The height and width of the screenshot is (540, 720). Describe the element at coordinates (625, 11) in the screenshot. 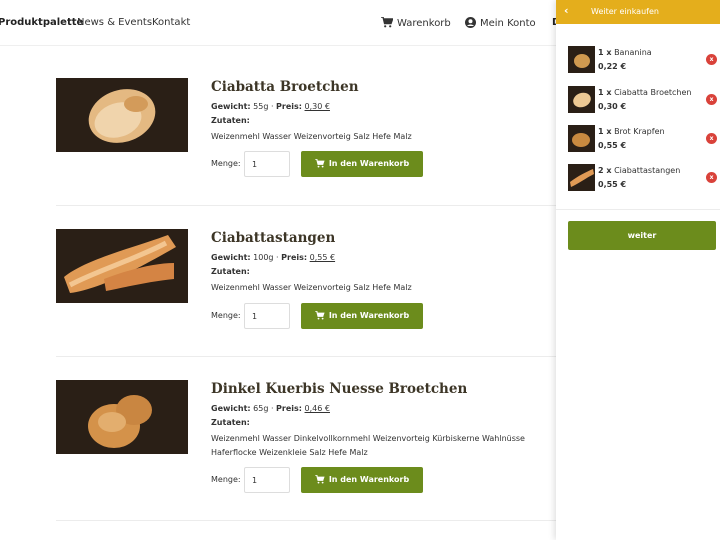

I see `continue-shopping-link: Weiter einkaufen` at that location.